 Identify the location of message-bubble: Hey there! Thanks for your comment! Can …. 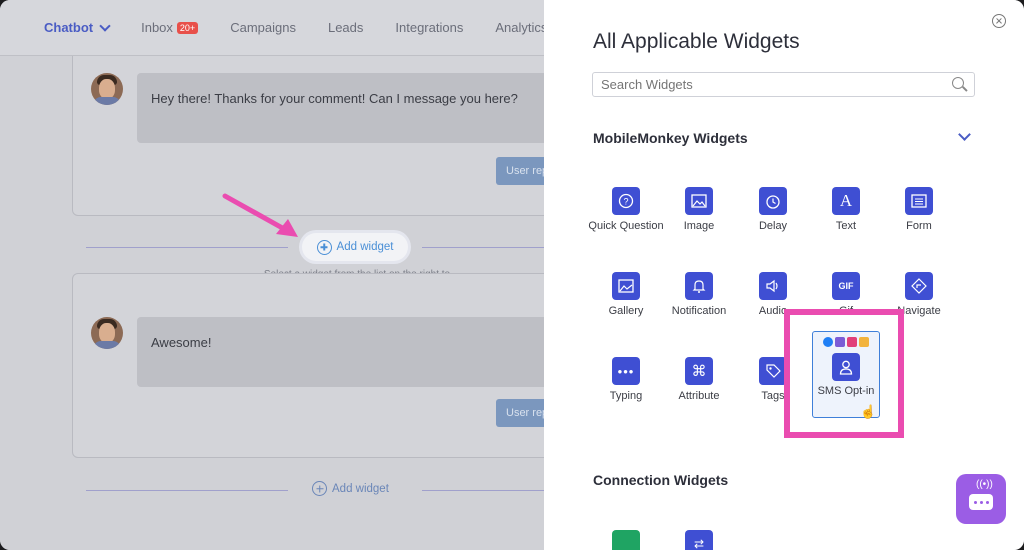
(347, 108).